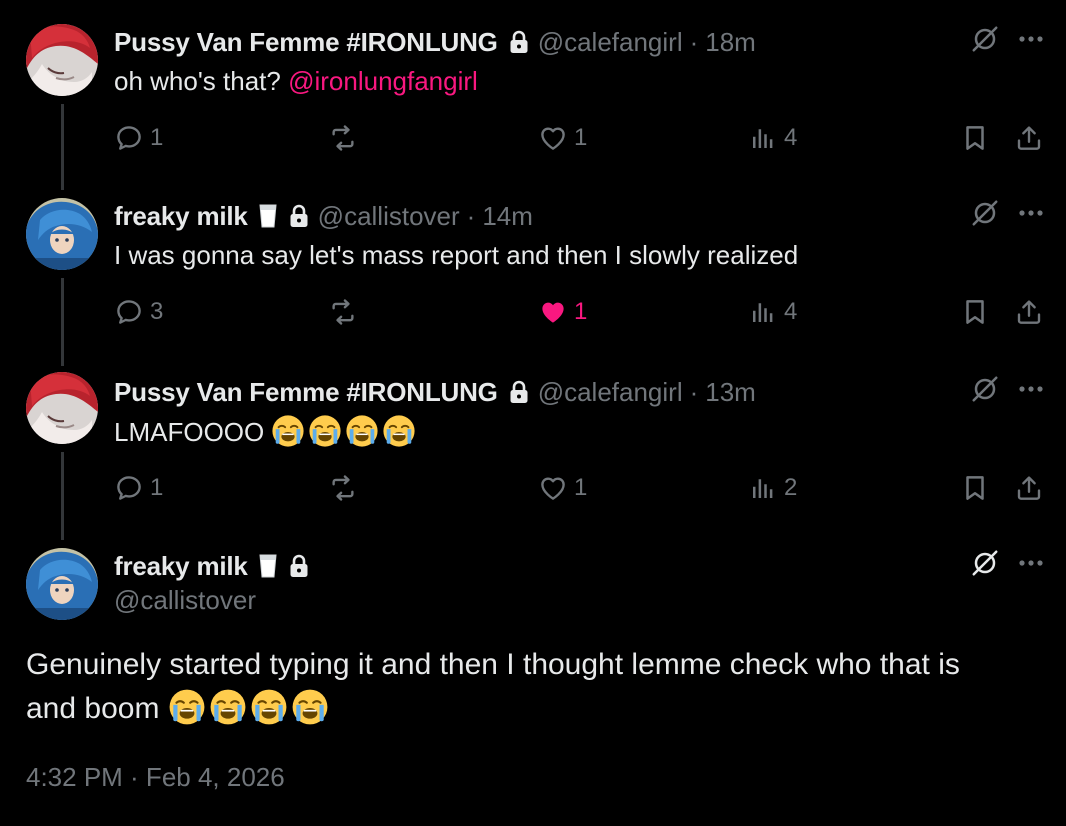  I want to click on main-post-text-line: and boom, so click(531, 709).